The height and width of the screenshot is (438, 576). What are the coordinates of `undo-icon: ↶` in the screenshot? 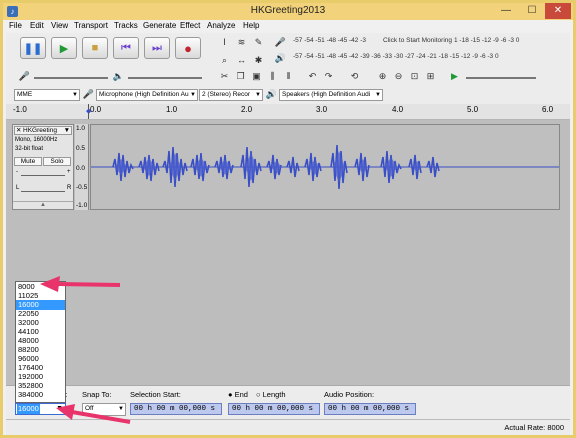 It's located at (312, 76).